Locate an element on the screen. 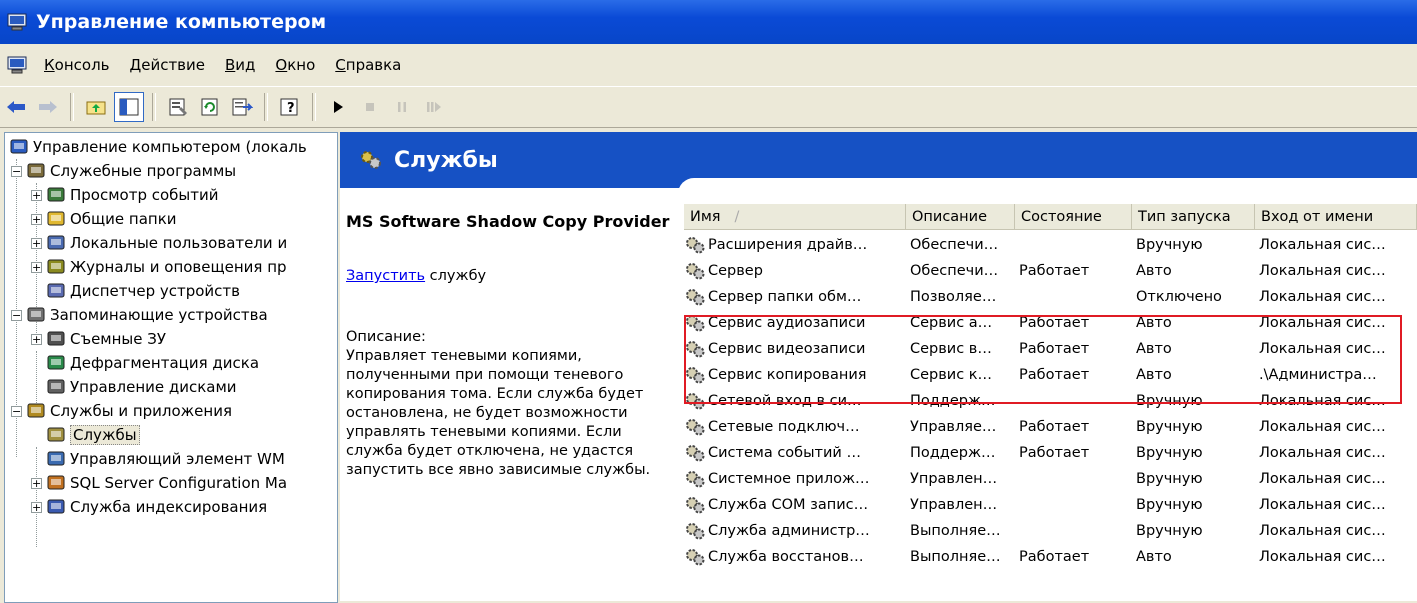  tree-item: − Запоминающие устройства is located at coordinates (139, 315).